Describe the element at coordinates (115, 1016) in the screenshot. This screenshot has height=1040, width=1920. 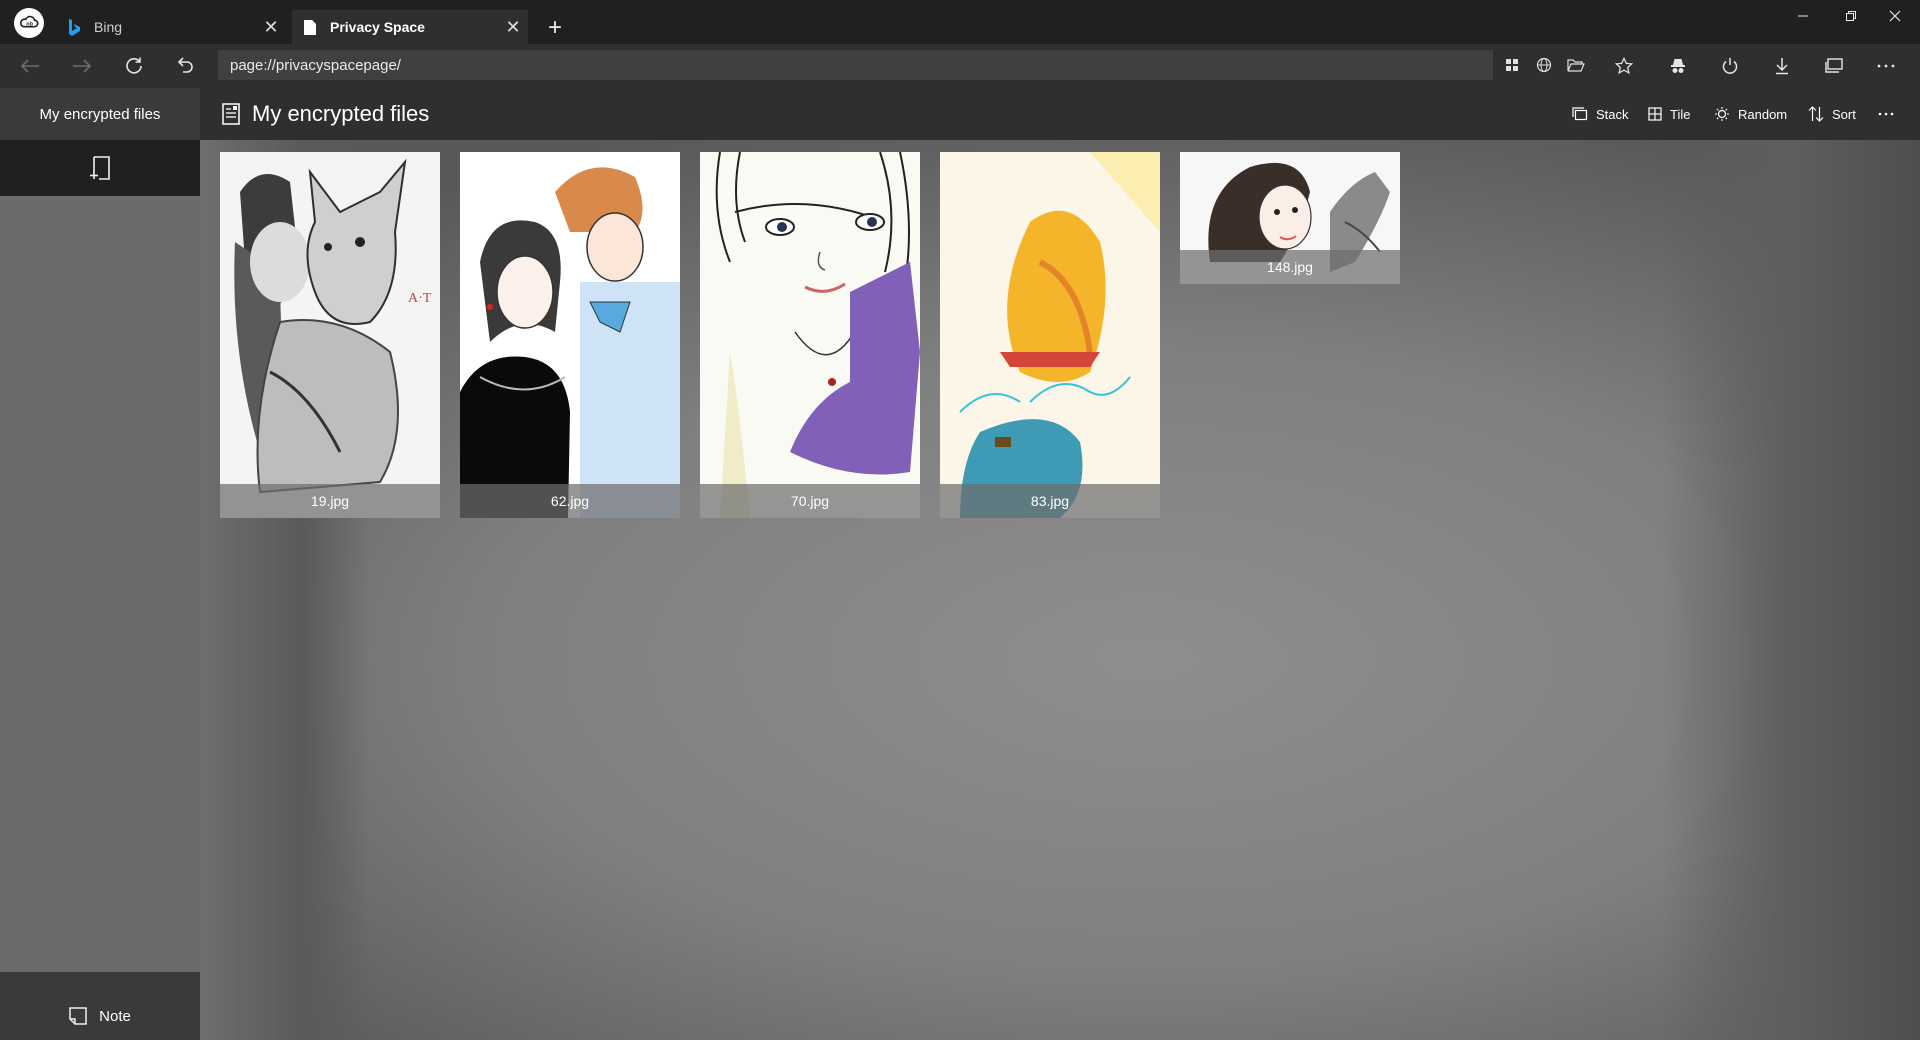
I see `note-label: Note` at that location.